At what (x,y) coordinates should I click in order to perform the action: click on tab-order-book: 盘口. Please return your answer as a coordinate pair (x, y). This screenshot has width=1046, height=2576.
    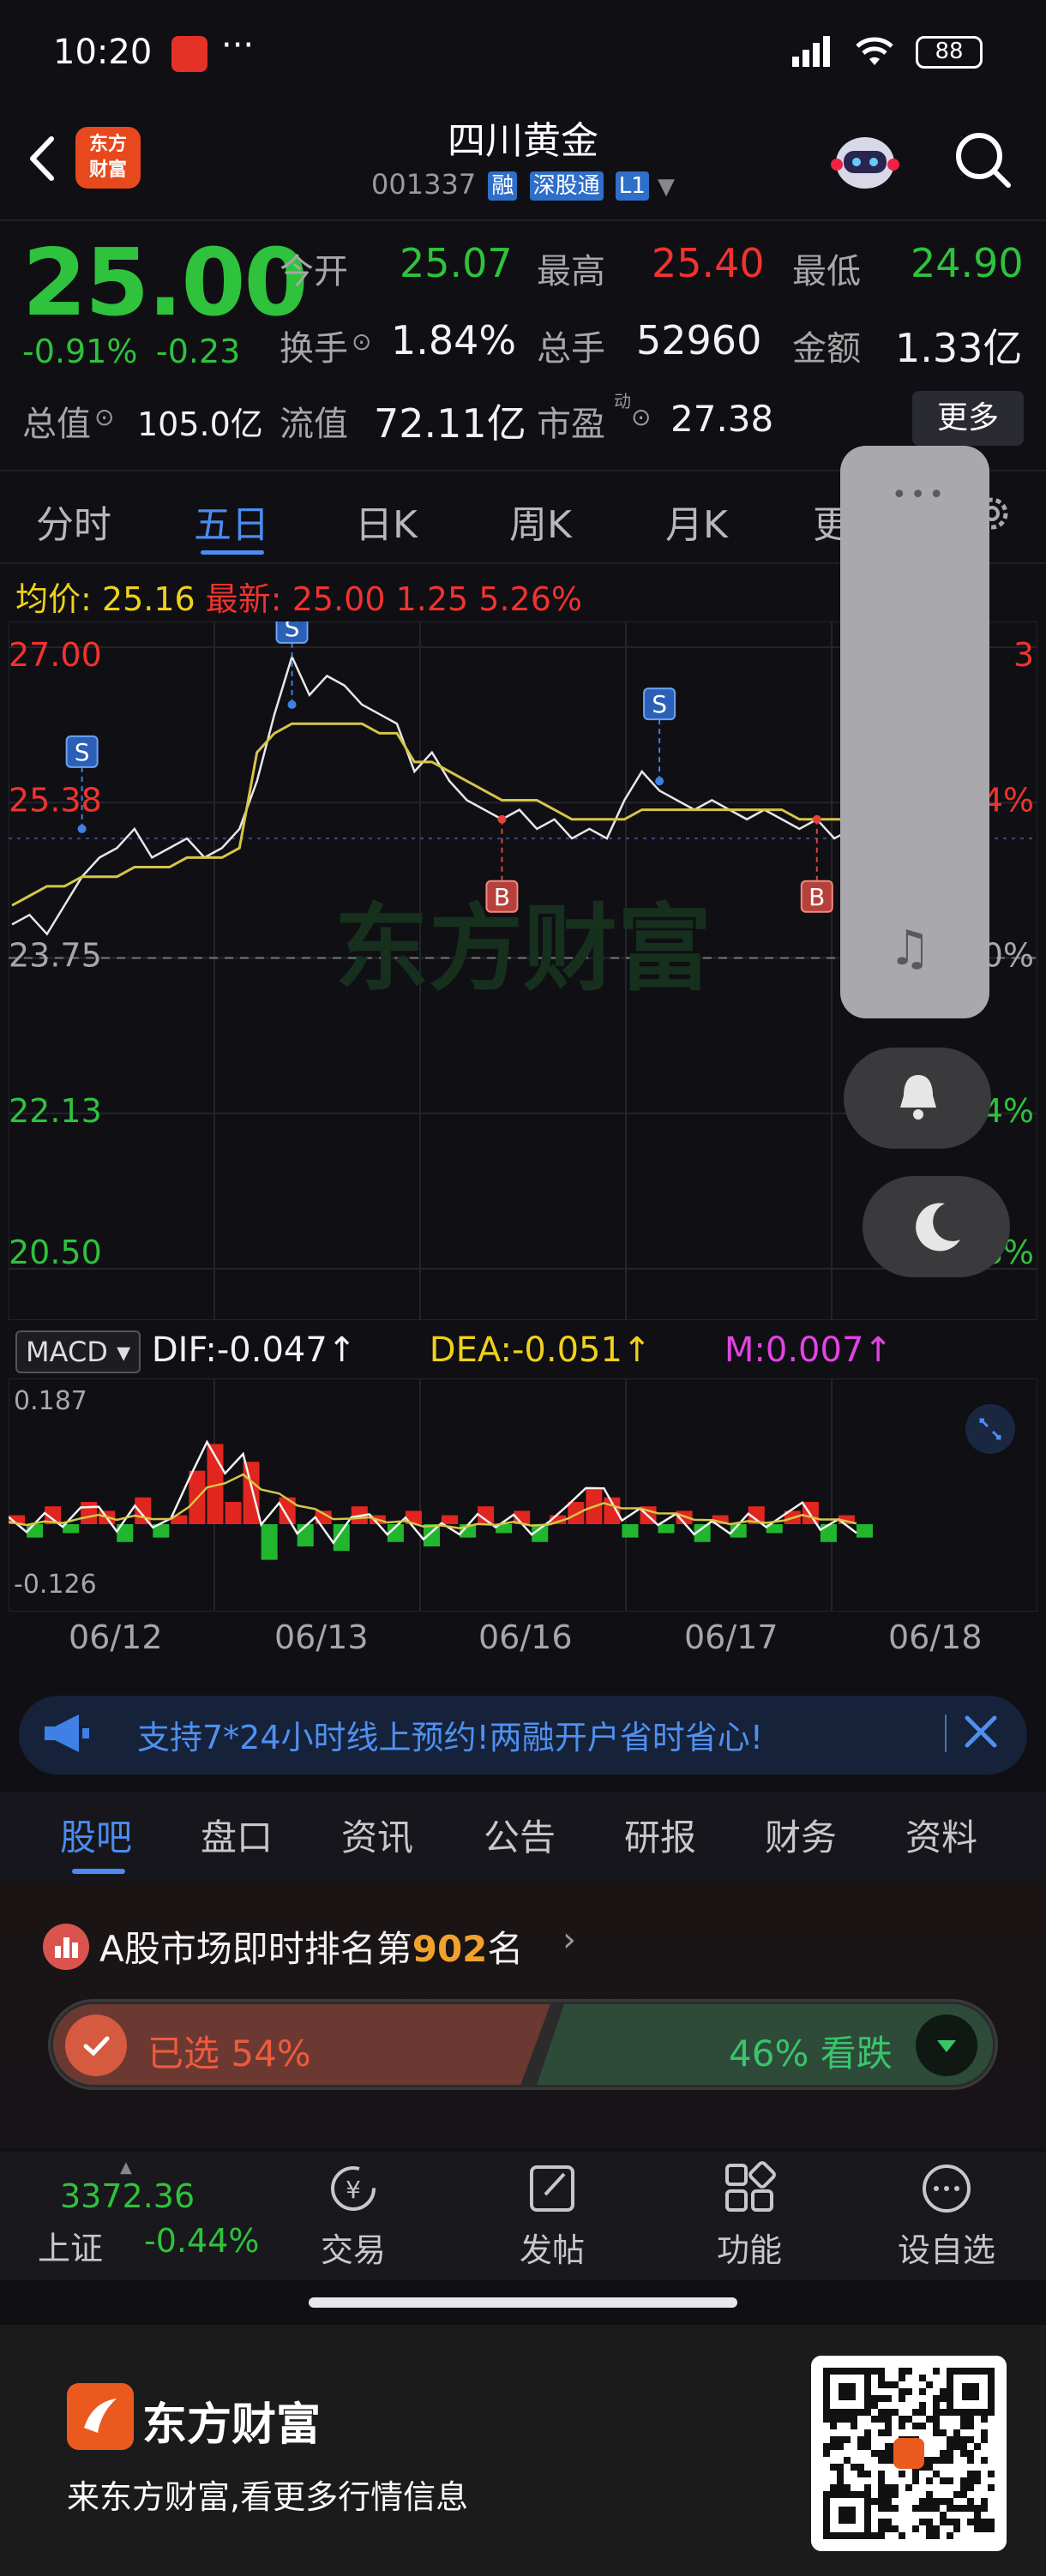
    Looking at the image, I should click on (237, 1835).